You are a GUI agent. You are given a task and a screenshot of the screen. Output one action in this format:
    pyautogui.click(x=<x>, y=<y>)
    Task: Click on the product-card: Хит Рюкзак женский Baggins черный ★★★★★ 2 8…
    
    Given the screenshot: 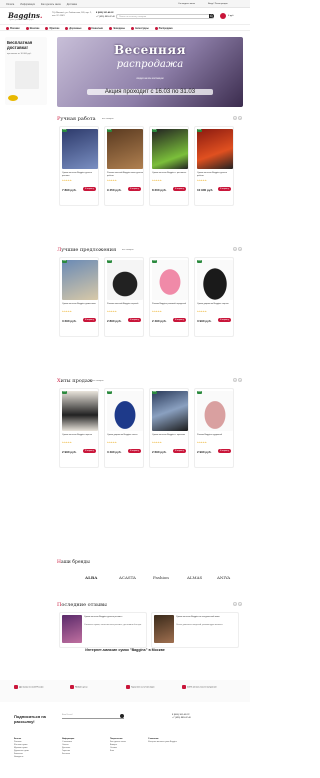 What is the action you would take?
    pyautogui.click(x=124, y=297)
    